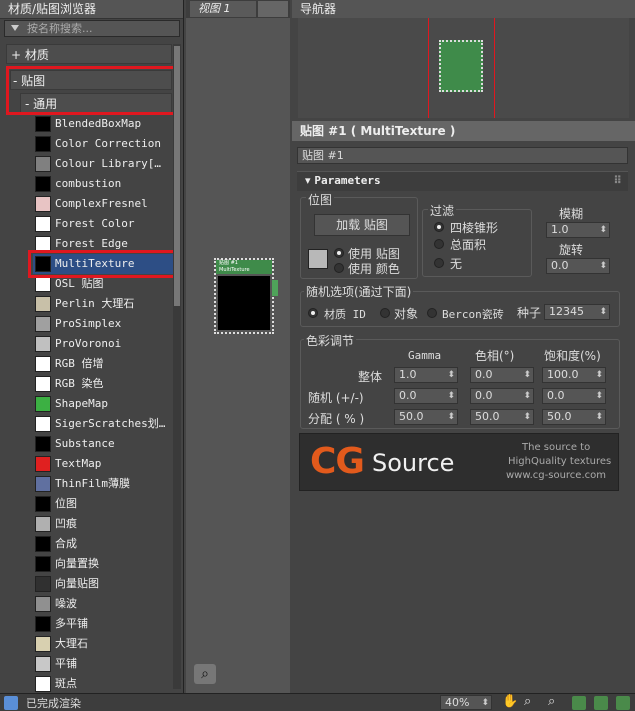 The width and height of the screenshot is (635, 711). I want to click on list-item: BlendedBoxMap, so click(103, 124).